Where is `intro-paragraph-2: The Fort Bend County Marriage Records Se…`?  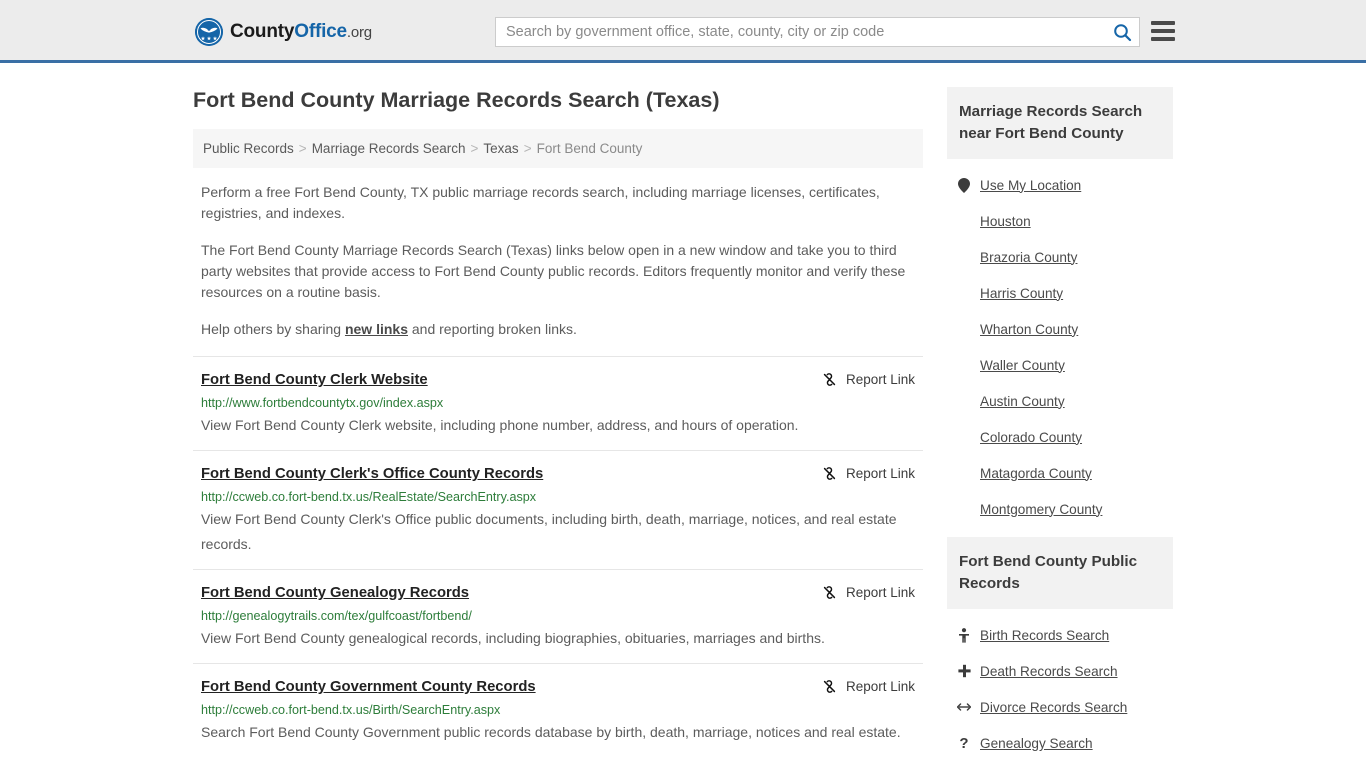
intro-paragraph-2: The Fort Bend County Marriage Records Se… is located at coordinates (553, 271).